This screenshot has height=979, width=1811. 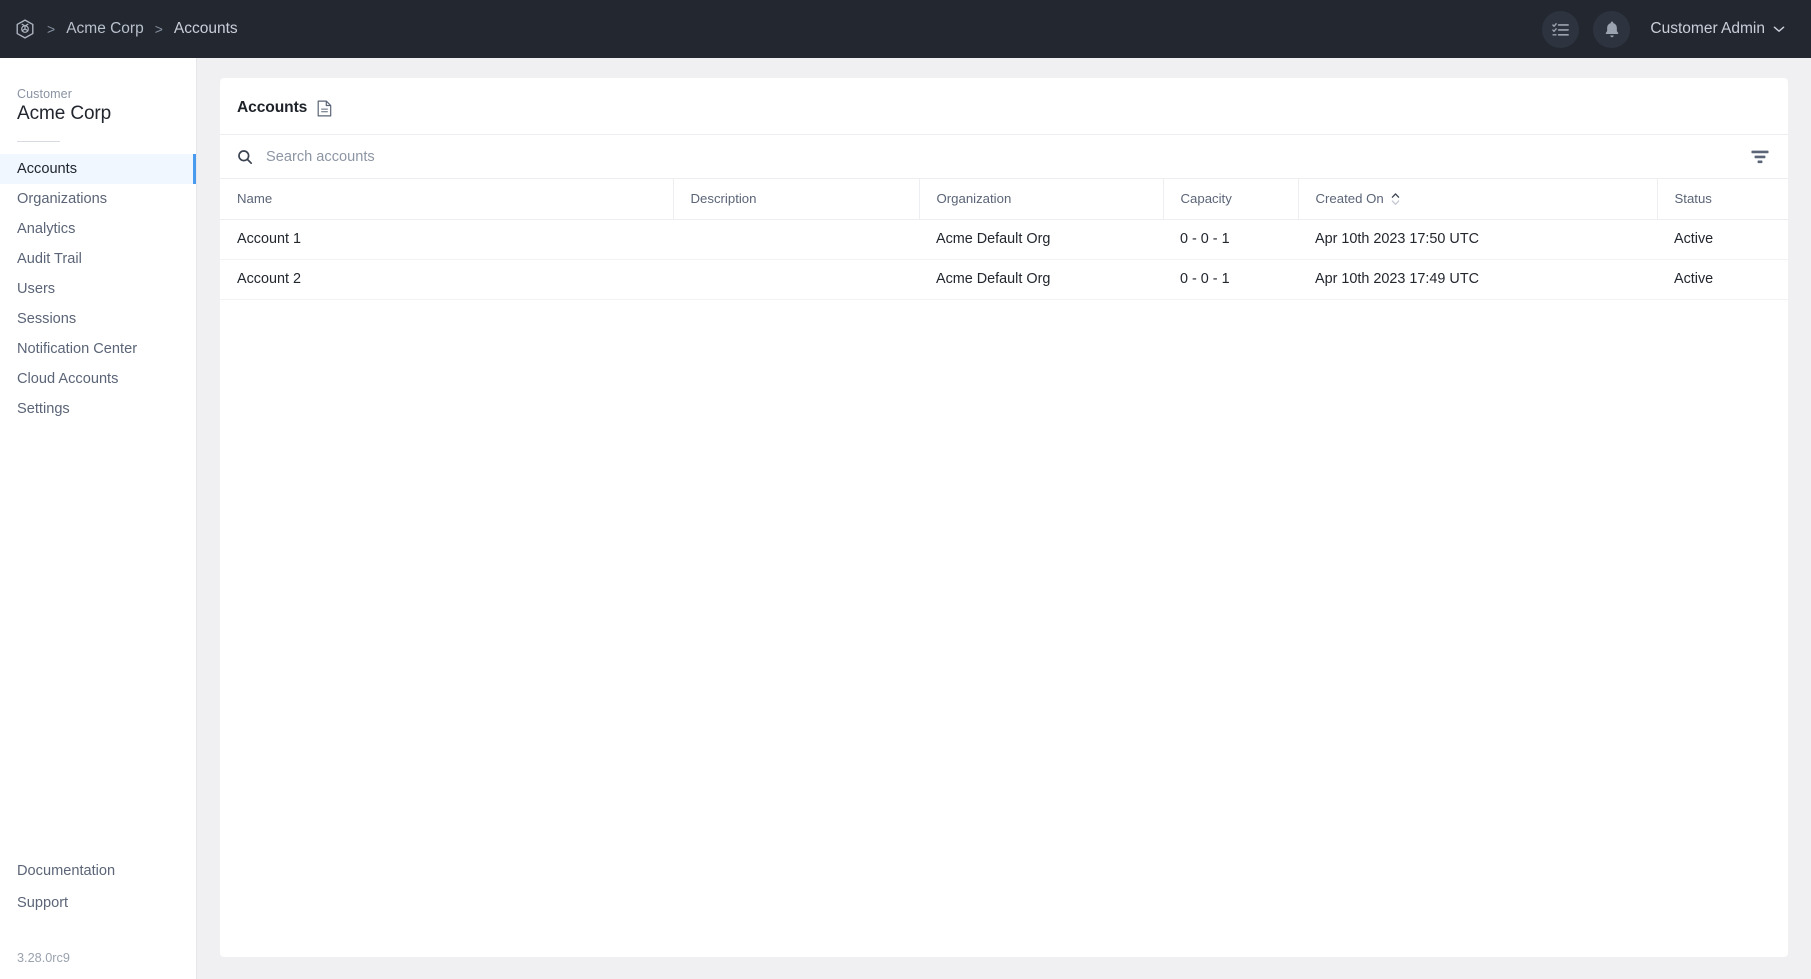 I want to click on column-header-capacity-label: Capacity, so click(x=1206, y=199).